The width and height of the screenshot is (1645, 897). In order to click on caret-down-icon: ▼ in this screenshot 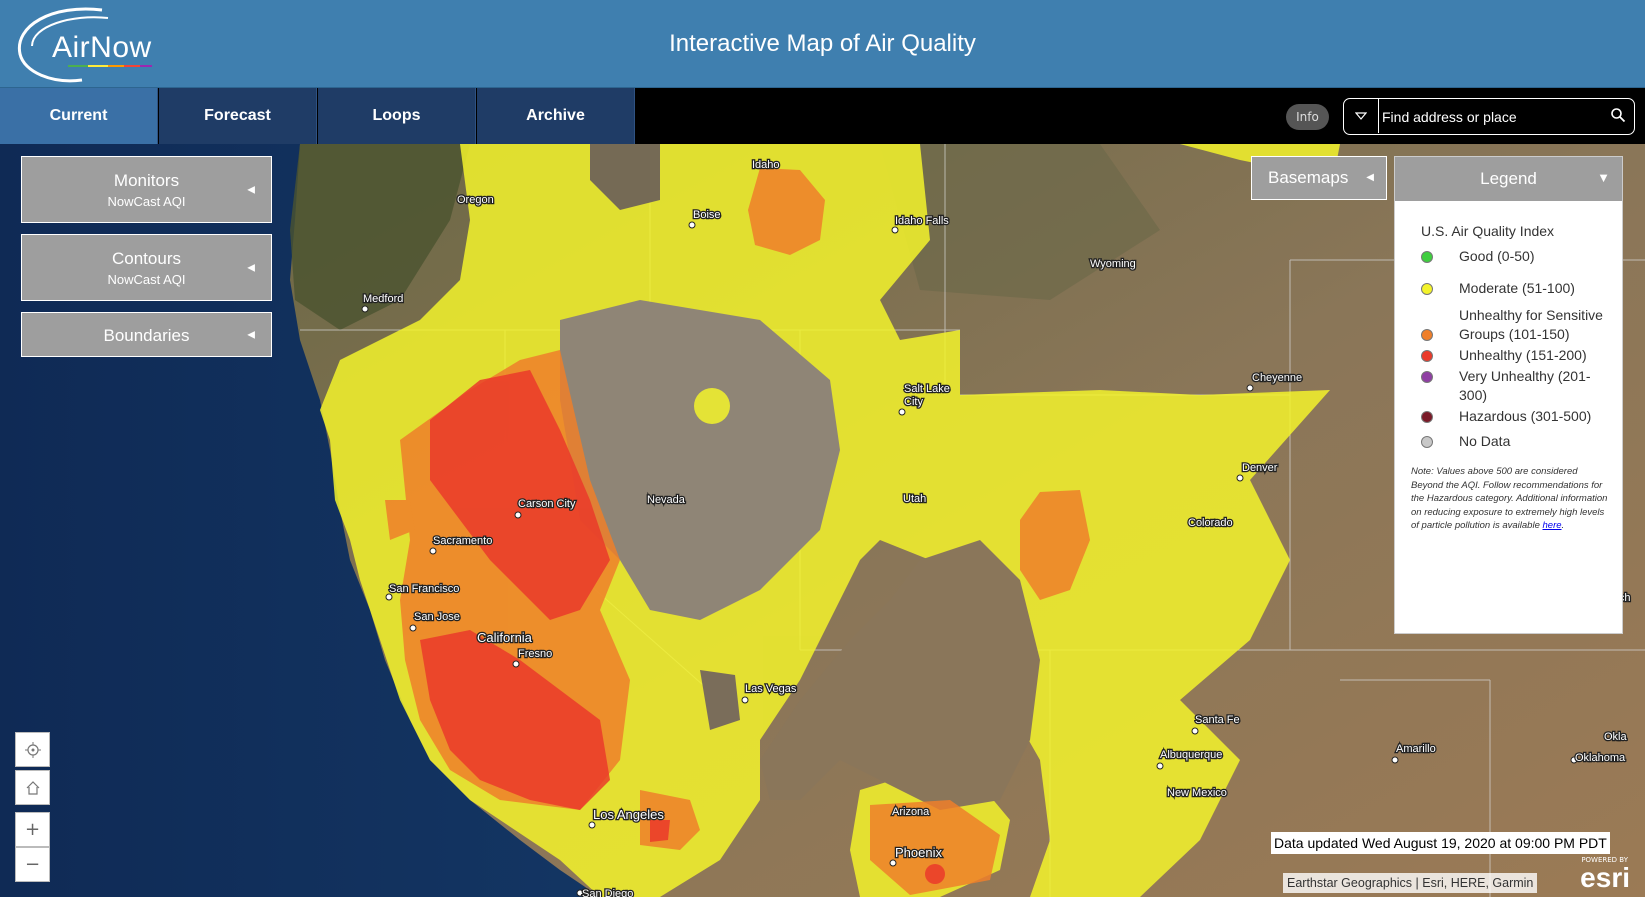, I will do `click(1603, 177)`.